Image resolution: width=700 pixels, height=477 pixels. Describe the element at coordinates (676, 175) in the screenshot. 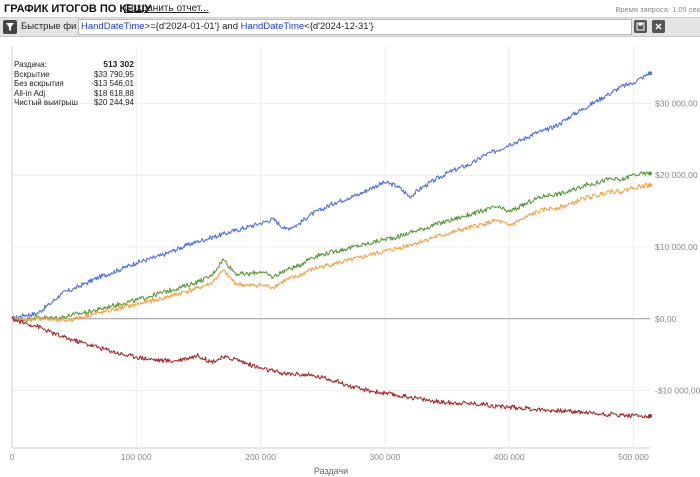

I see `y-tick-label: $20 000,00` at that location.